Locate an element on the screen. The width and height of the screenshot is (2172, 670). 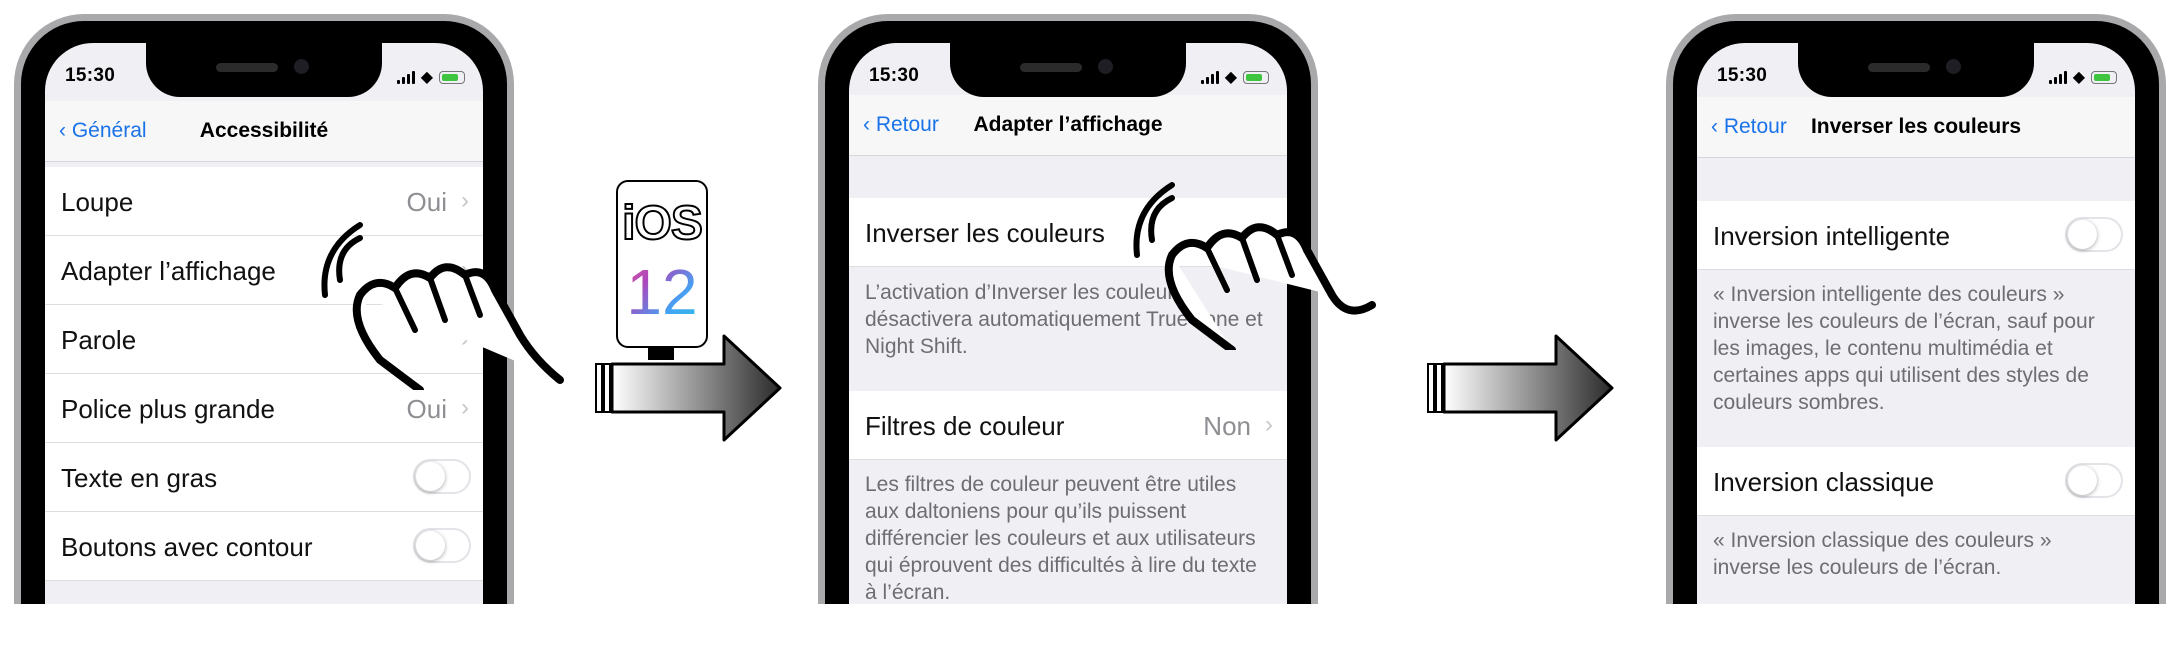
row-texte-en-gras: Texte en gras is located at coordinates (264, 477).